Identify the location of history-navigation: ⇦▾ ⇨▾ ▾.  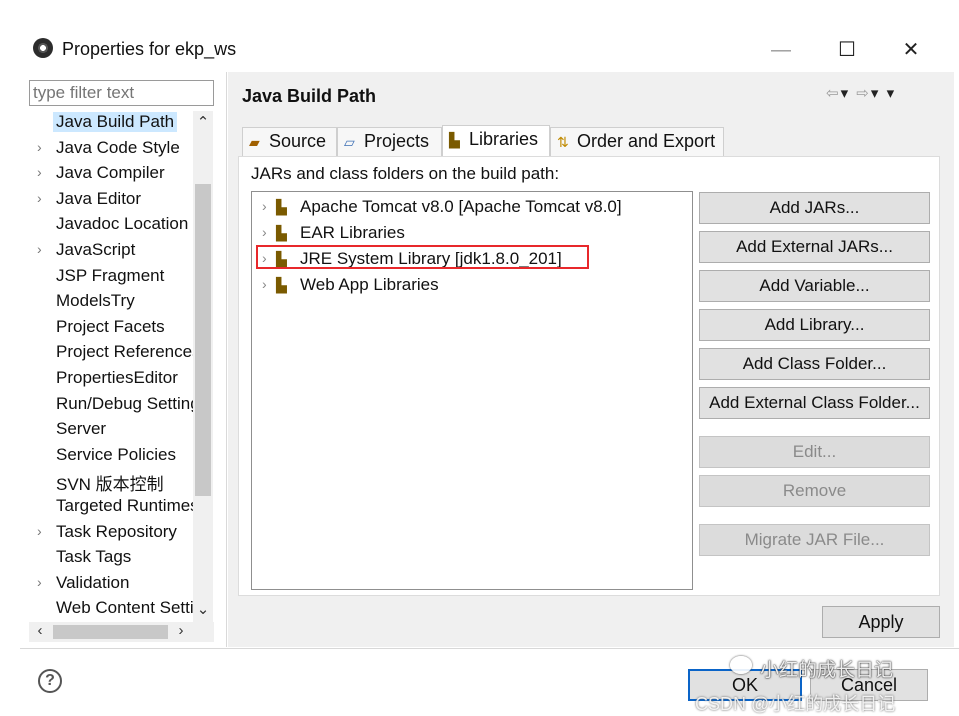
(861, 93).